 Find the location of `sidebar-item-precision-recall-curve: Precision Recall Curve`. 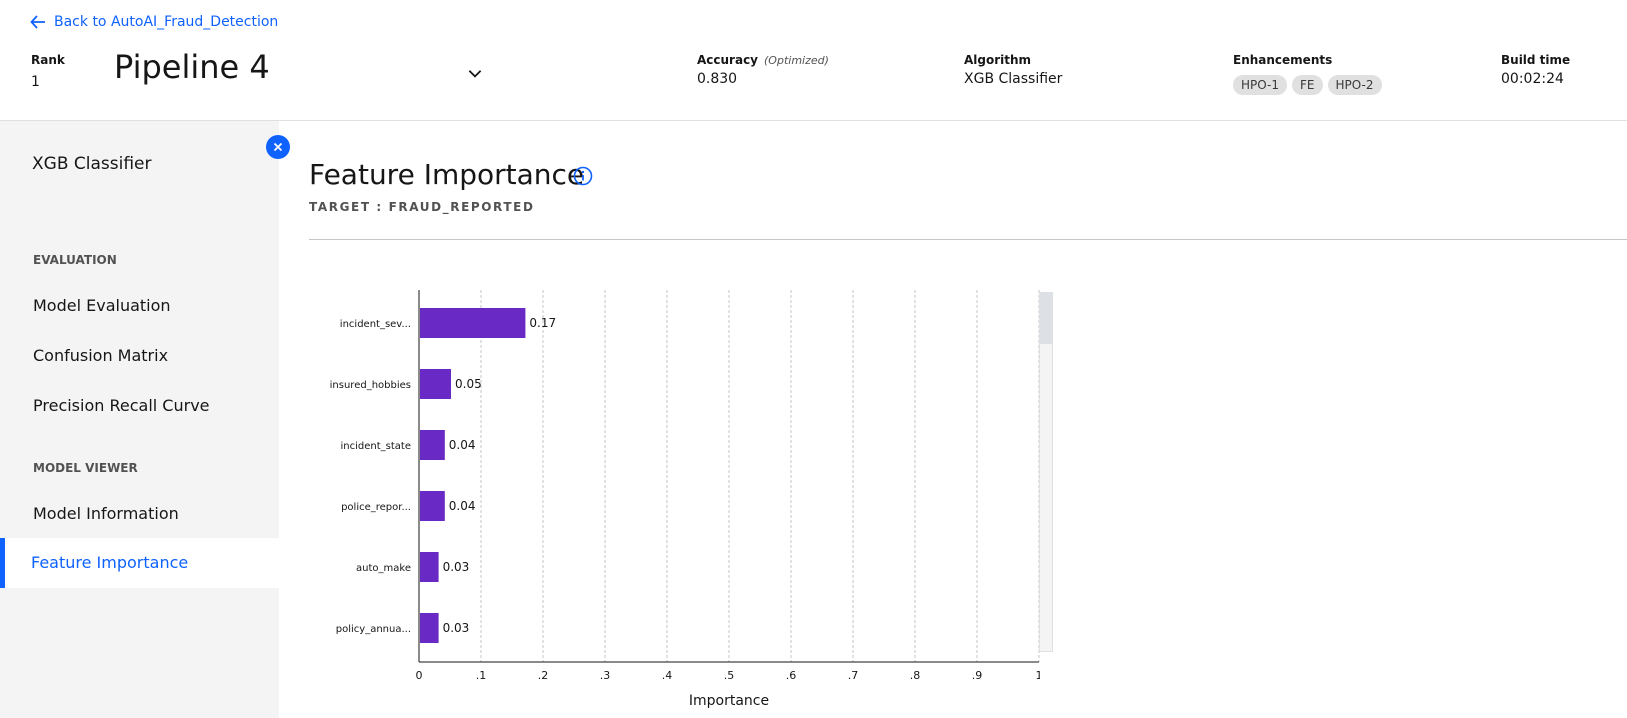

sidebar-item-precision-recall-curve: Precision Recall Curve is located at coordinates (121, 405).